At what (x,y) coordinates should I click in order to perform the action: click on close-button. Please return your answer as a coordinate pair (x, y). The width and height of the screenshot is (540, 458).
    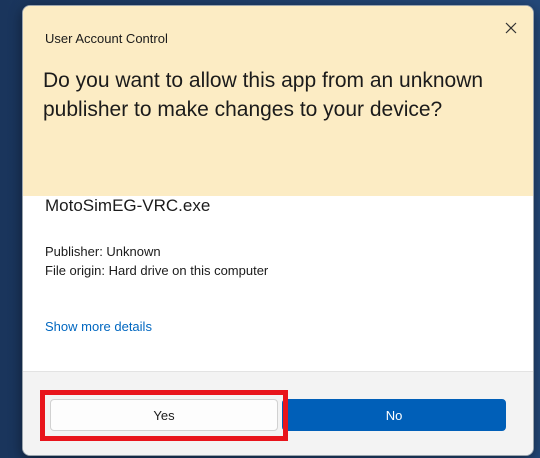
    Looking at the image, I should click on (511, 28).